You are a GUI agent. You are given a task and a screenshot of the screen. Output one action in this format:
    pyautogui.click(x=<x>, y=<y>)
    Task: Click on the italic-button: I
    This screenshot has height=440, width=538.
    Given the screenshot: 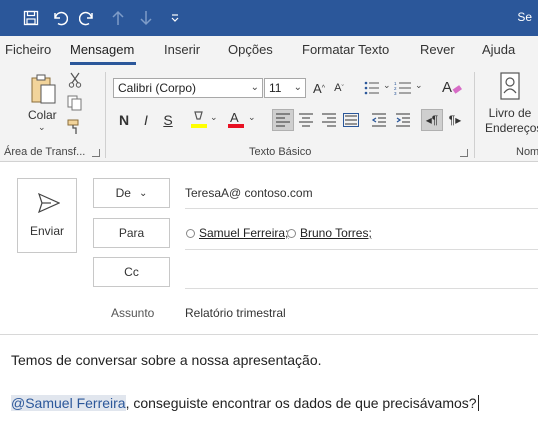 What is the action you would take?
    pyautogui.click(x=146, y=120)
    